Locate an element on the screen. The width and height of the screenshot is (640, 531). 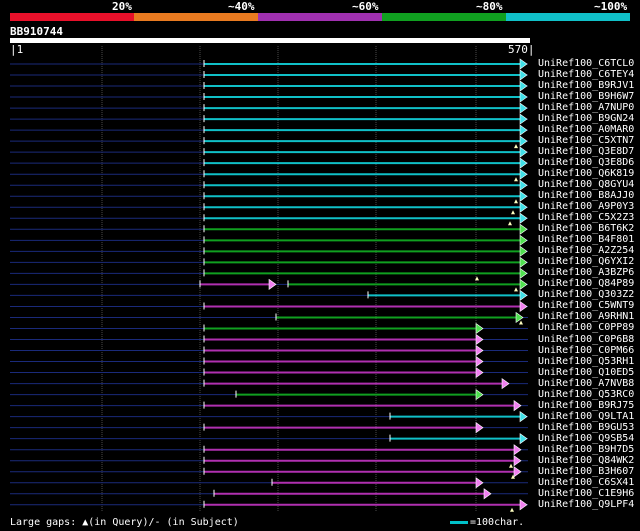
hit-label: UniRef100_Q84WK2 is located at coordinates (586, 460).